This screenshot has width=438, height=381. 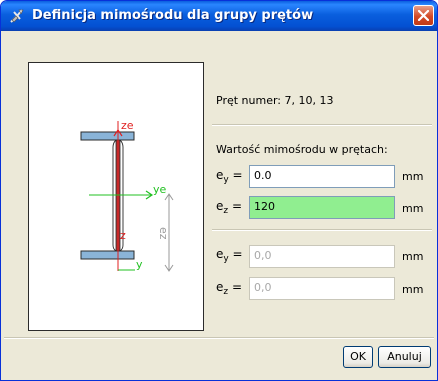 I want to click on ez-symbol: ez =, so click(x=229, y=207).